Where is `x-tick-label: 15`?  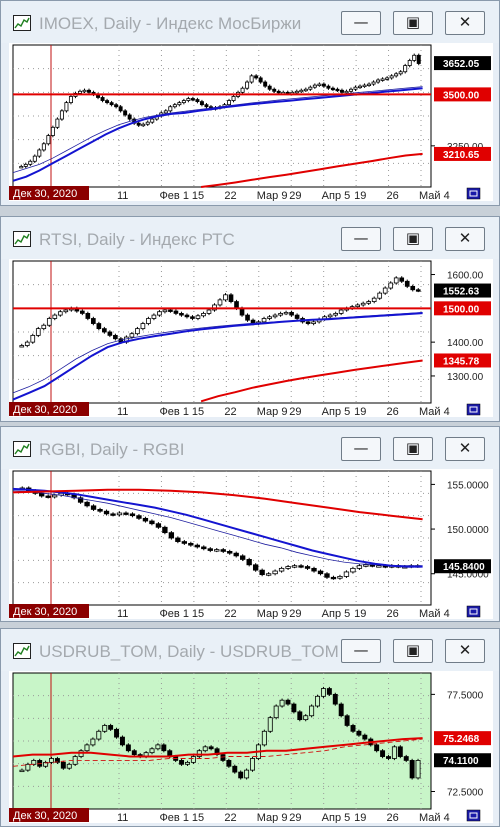
x-tick-label: 15 is located at coordinates (198, 195).